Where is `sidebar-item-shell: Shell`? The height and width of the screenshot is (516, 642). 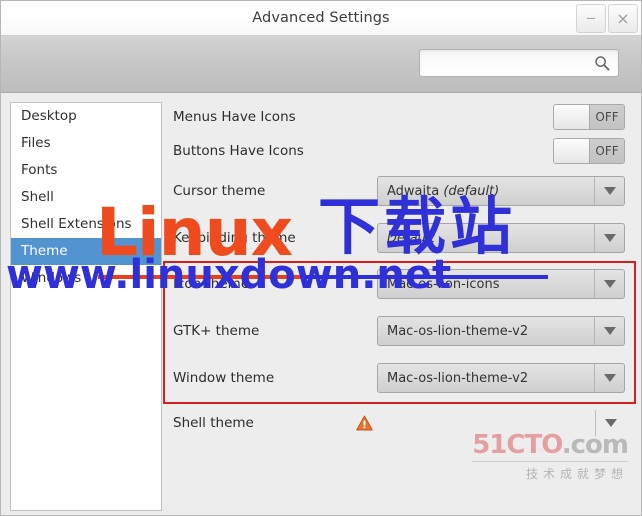 sidebar-item-shell: Shell is located at coordinates (86, 197).